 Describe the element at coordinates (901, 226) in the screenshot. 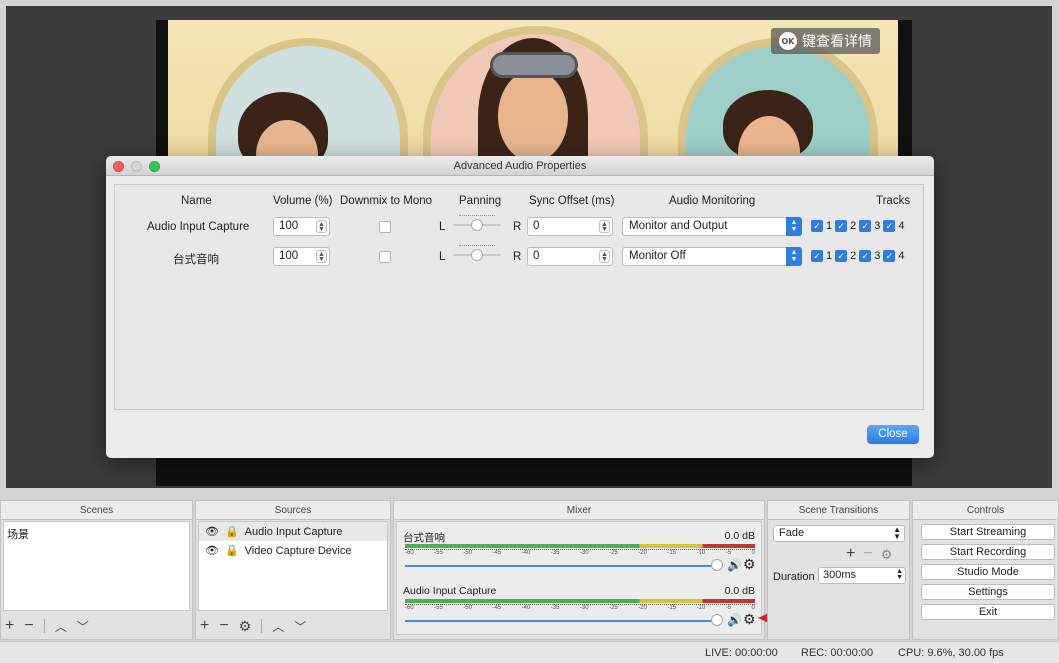

I see `track-label: 4` at that location.